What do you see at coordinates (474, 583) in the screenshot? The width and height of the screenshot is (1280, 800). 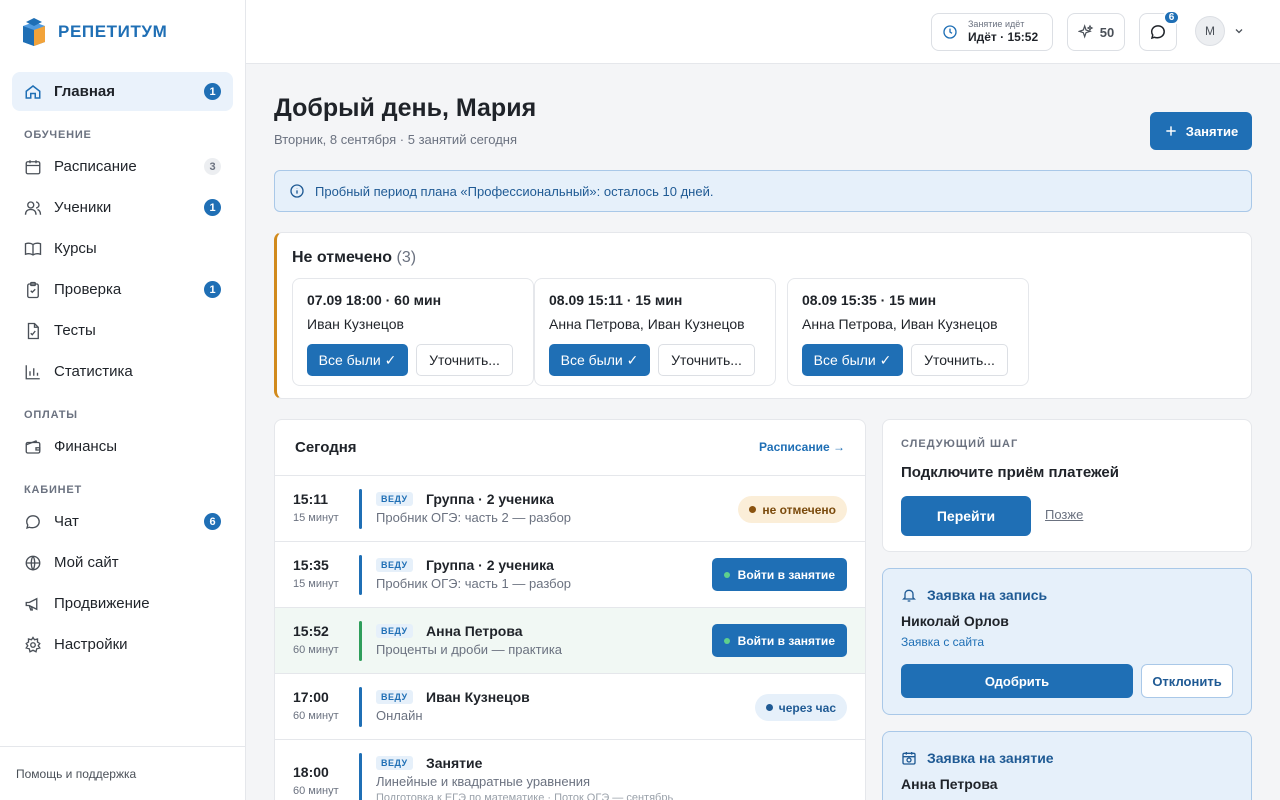 I see `lesson-desc: Пробник ОГЭ: часть 1 — разбор` at bounding box center [474, 583].